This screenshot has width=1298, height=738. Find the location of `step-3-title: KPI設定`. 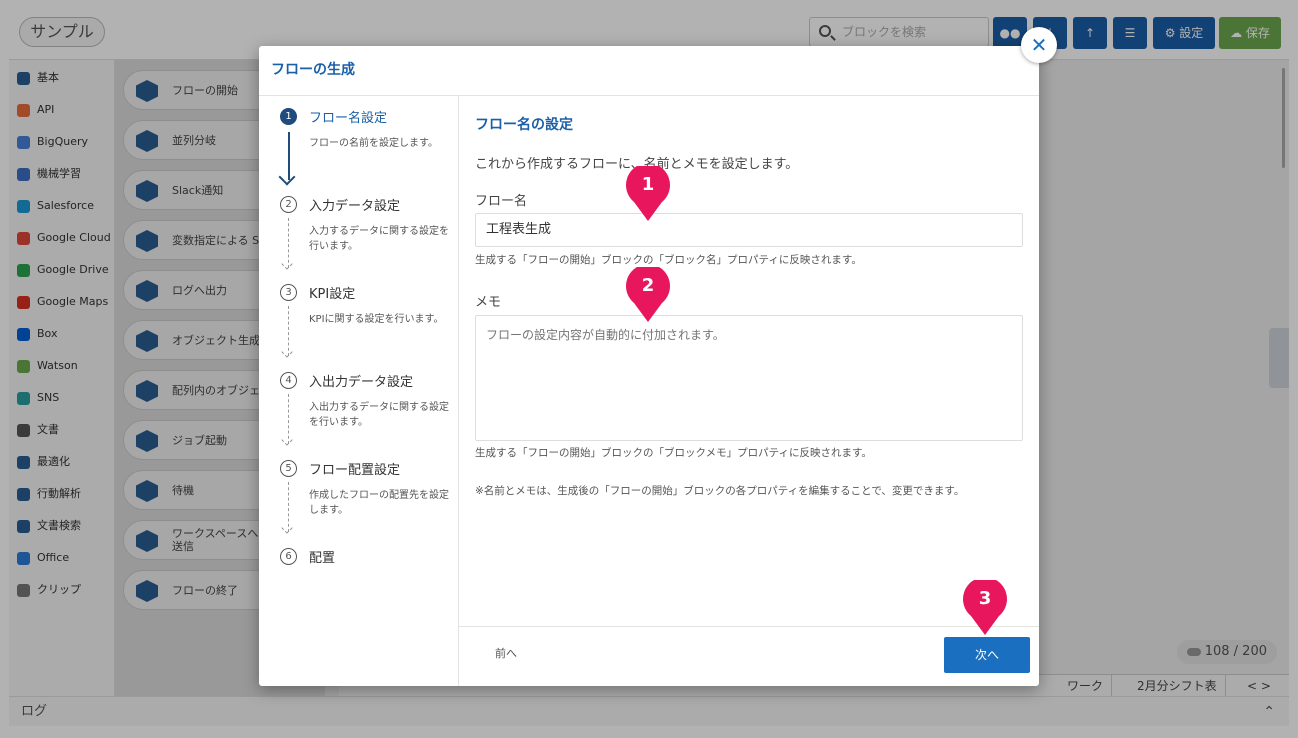

step-3-title: KPI設定 is located at coordinates (332, 292).